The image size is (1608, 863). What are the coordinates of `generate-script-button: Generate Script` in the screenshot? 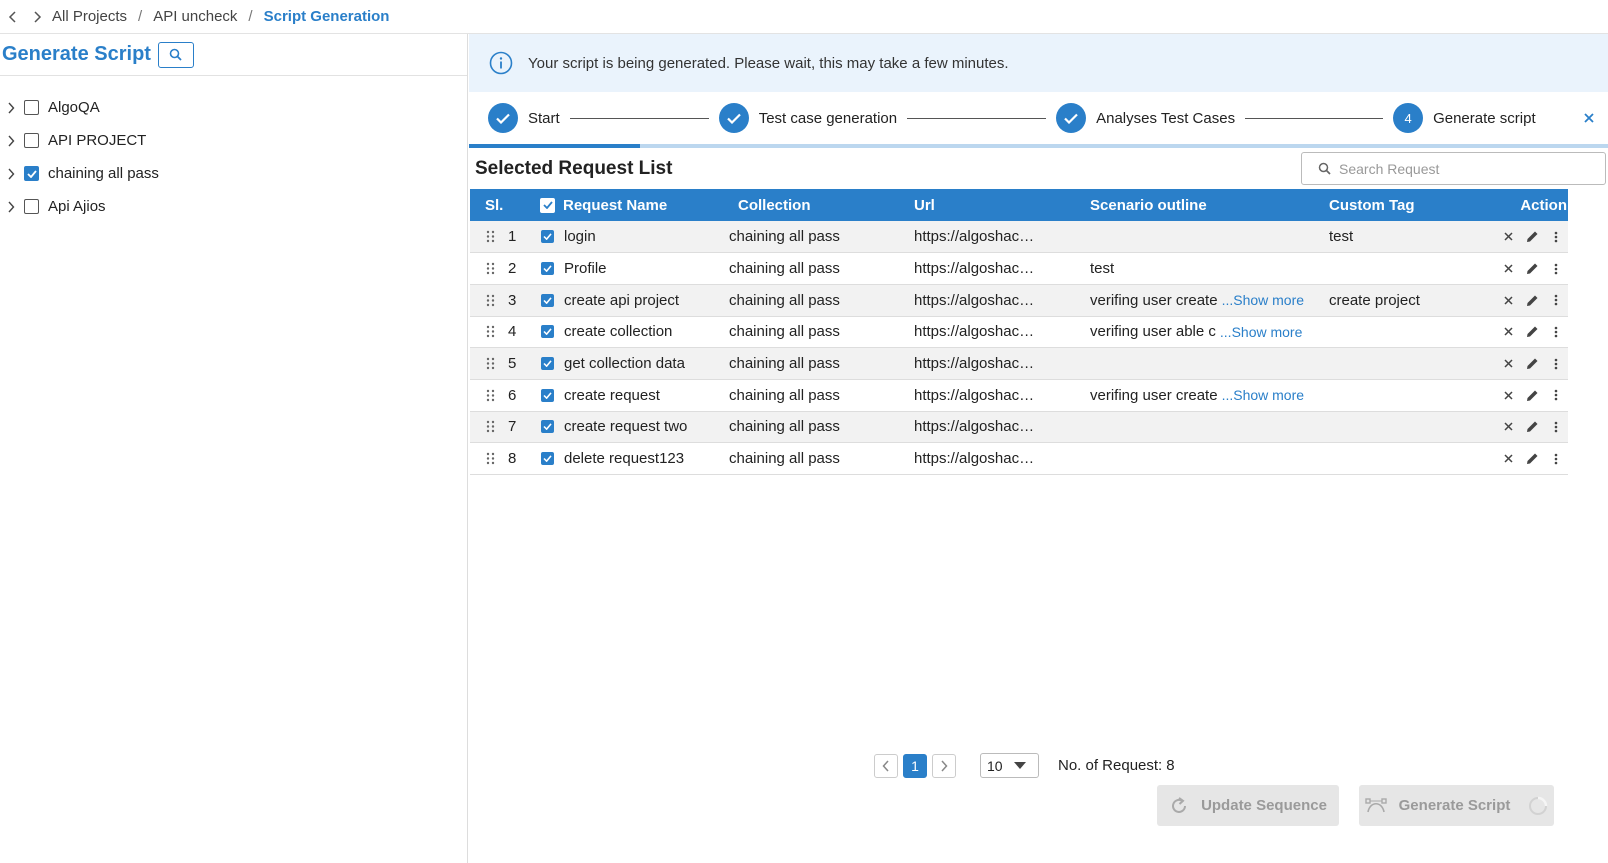 It's located at (1456, 805).